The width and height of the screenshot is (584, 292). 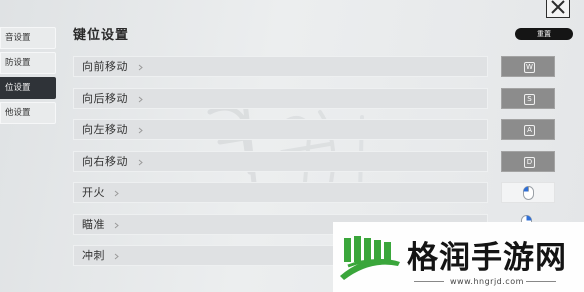 I want to click on keybind-label: 向前移动, so click(x=105, y=66).